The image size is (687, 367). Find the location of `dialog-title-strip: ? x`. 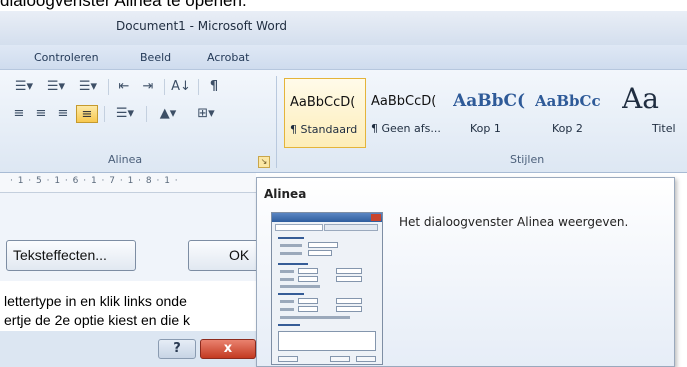

dialog-title-strip: ? x is located at coordinates (128, 349).